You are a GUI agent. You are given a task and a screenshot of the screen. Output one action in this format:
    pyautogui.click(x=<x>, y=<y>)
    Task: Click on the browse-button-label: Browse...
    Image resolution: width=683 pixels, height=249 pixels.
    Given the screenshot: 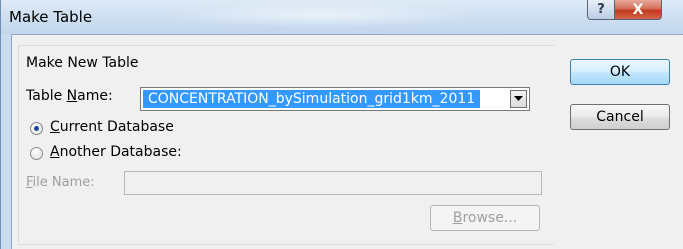 What is the action you would take?
    pyautogui.click(x=485, y=218)
    